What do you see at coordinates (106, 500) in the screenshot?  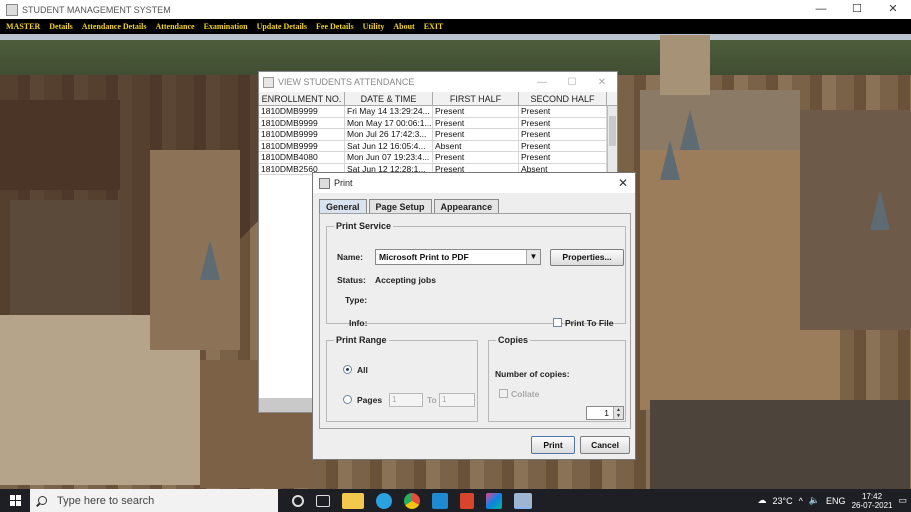 I see `search-placeholder: Type here to search` at bounding box center [106, 500].